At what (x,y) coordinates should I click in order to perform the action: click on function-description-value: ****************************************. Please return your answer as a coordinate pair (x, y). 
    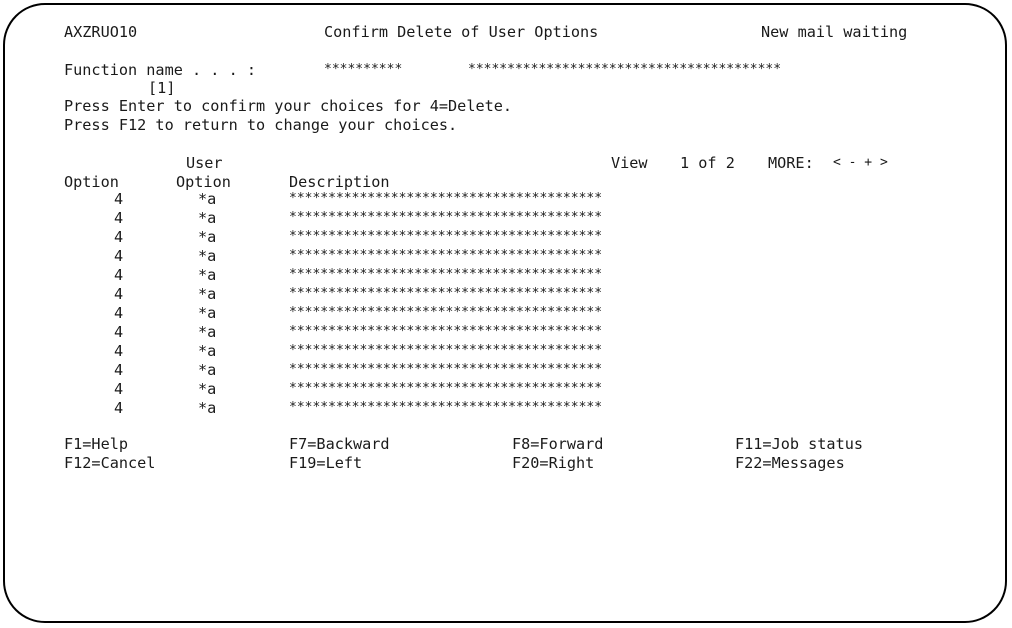
    Looking at the image, I should click on (625, 69).